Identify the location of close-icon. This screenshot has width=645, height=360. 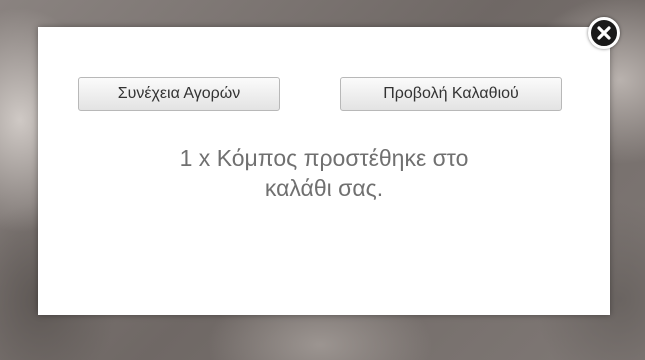
(604, 33).